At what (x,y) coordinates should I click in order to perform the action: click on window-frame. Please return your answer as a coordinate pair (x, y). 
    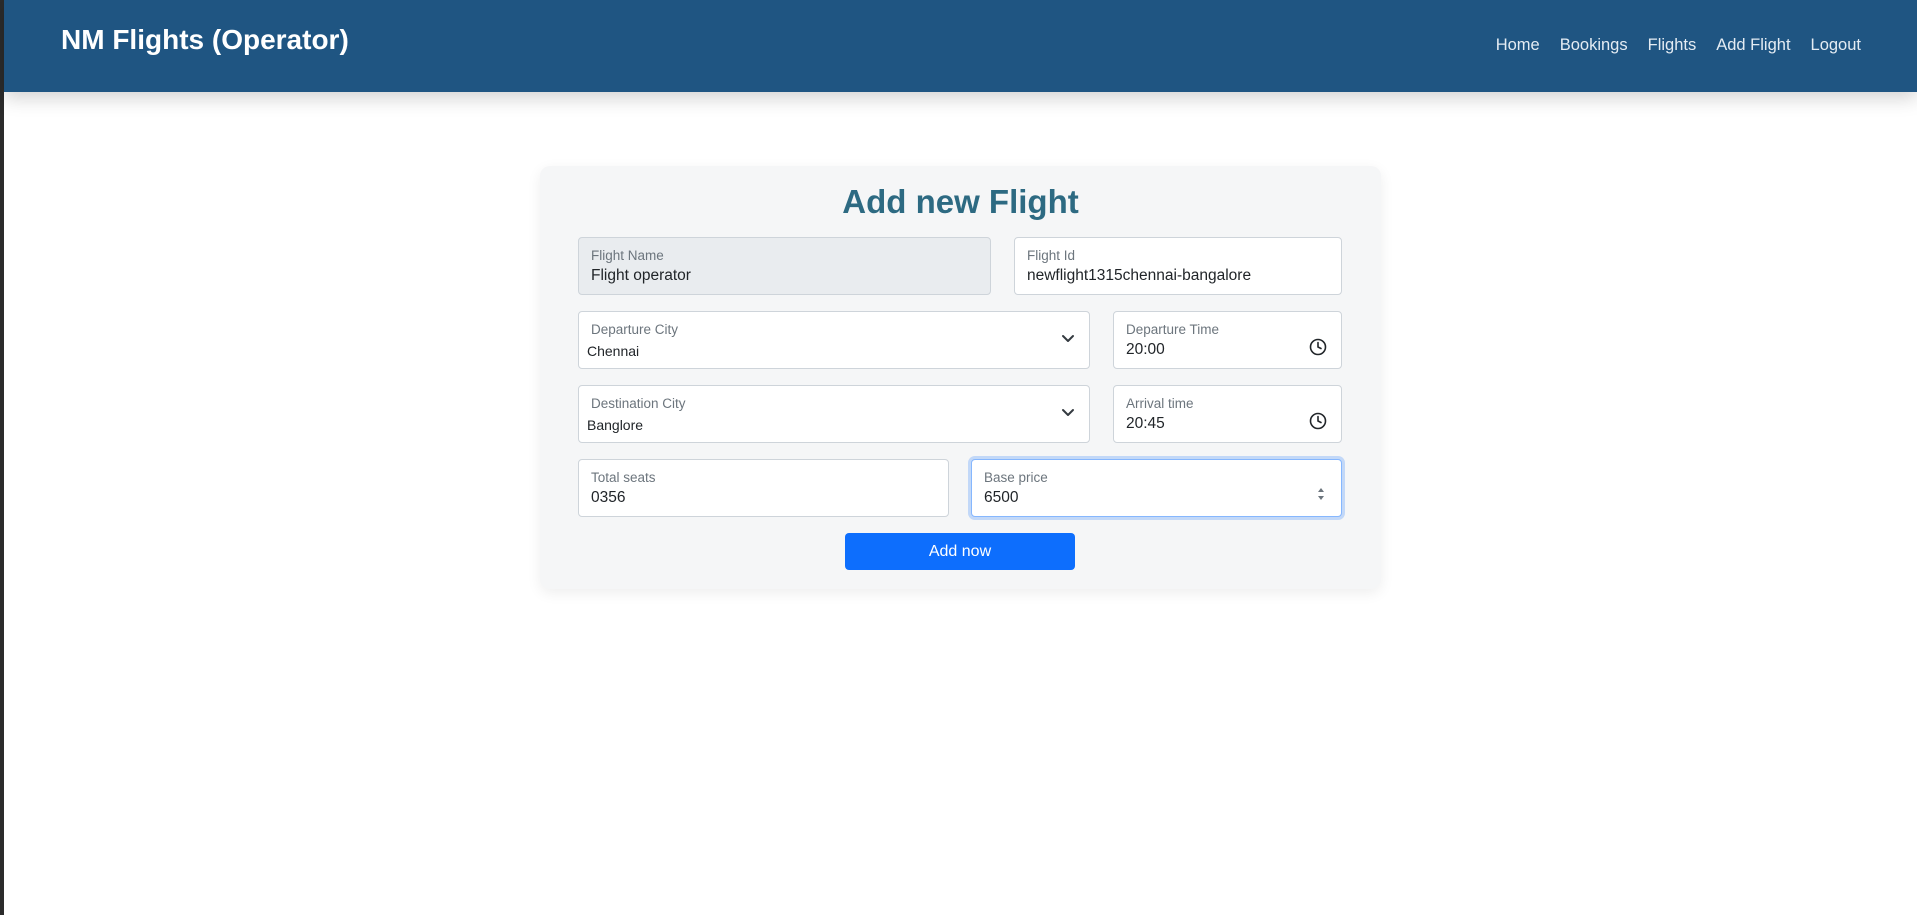
    Looking at the image, I should click on (2, 457).